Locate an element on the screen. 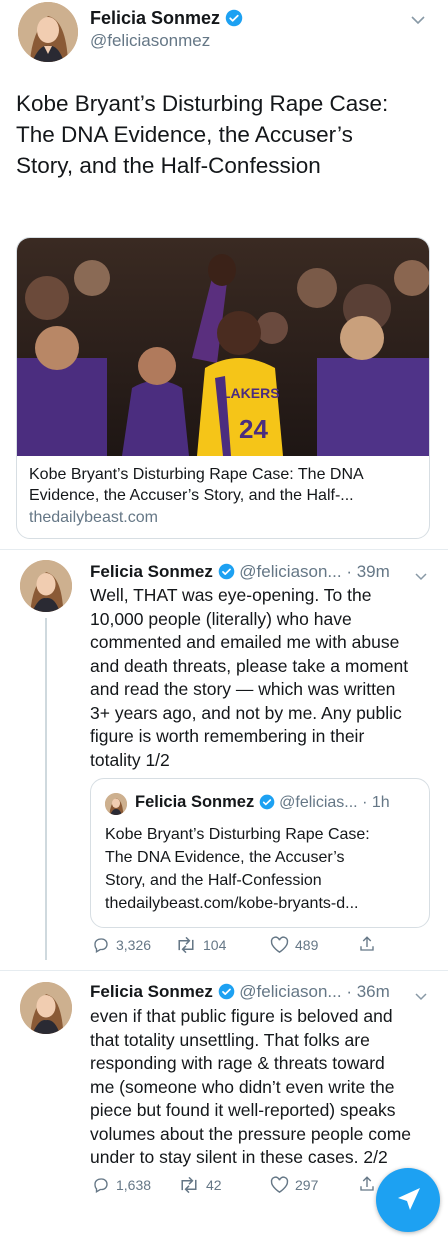  quoted-author-name: Felicia Sonmez is located at coordinates (195, 802).